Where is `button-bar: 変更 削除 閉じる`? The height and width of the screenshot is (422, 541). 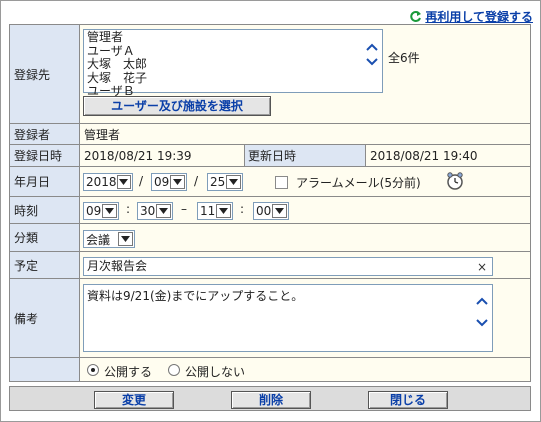 button-bar: 変更 削除 閉じる is located at coordinates (270, 398).